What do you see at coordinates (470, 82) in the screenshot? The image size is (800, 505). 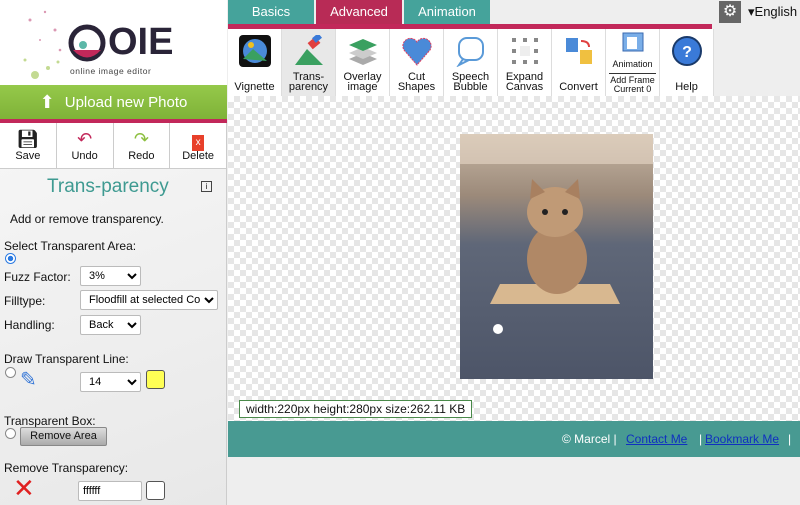 I see `tool-label: Speech Bubble` at bounding box center [470, 82].